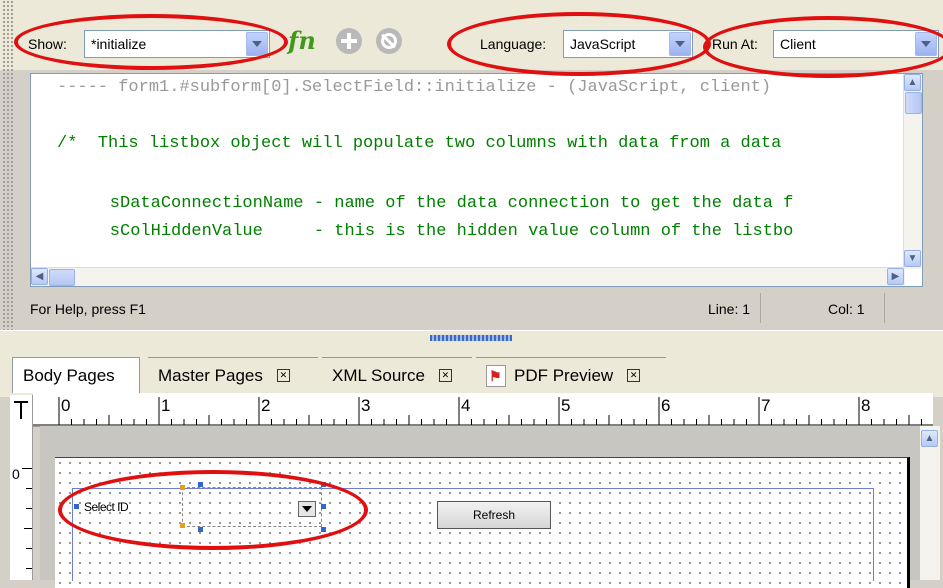  What do you see at coordinates (88, 309) in the screenshot?
I see `help-text: For Help, press F1` at bounding box center [88, 309].